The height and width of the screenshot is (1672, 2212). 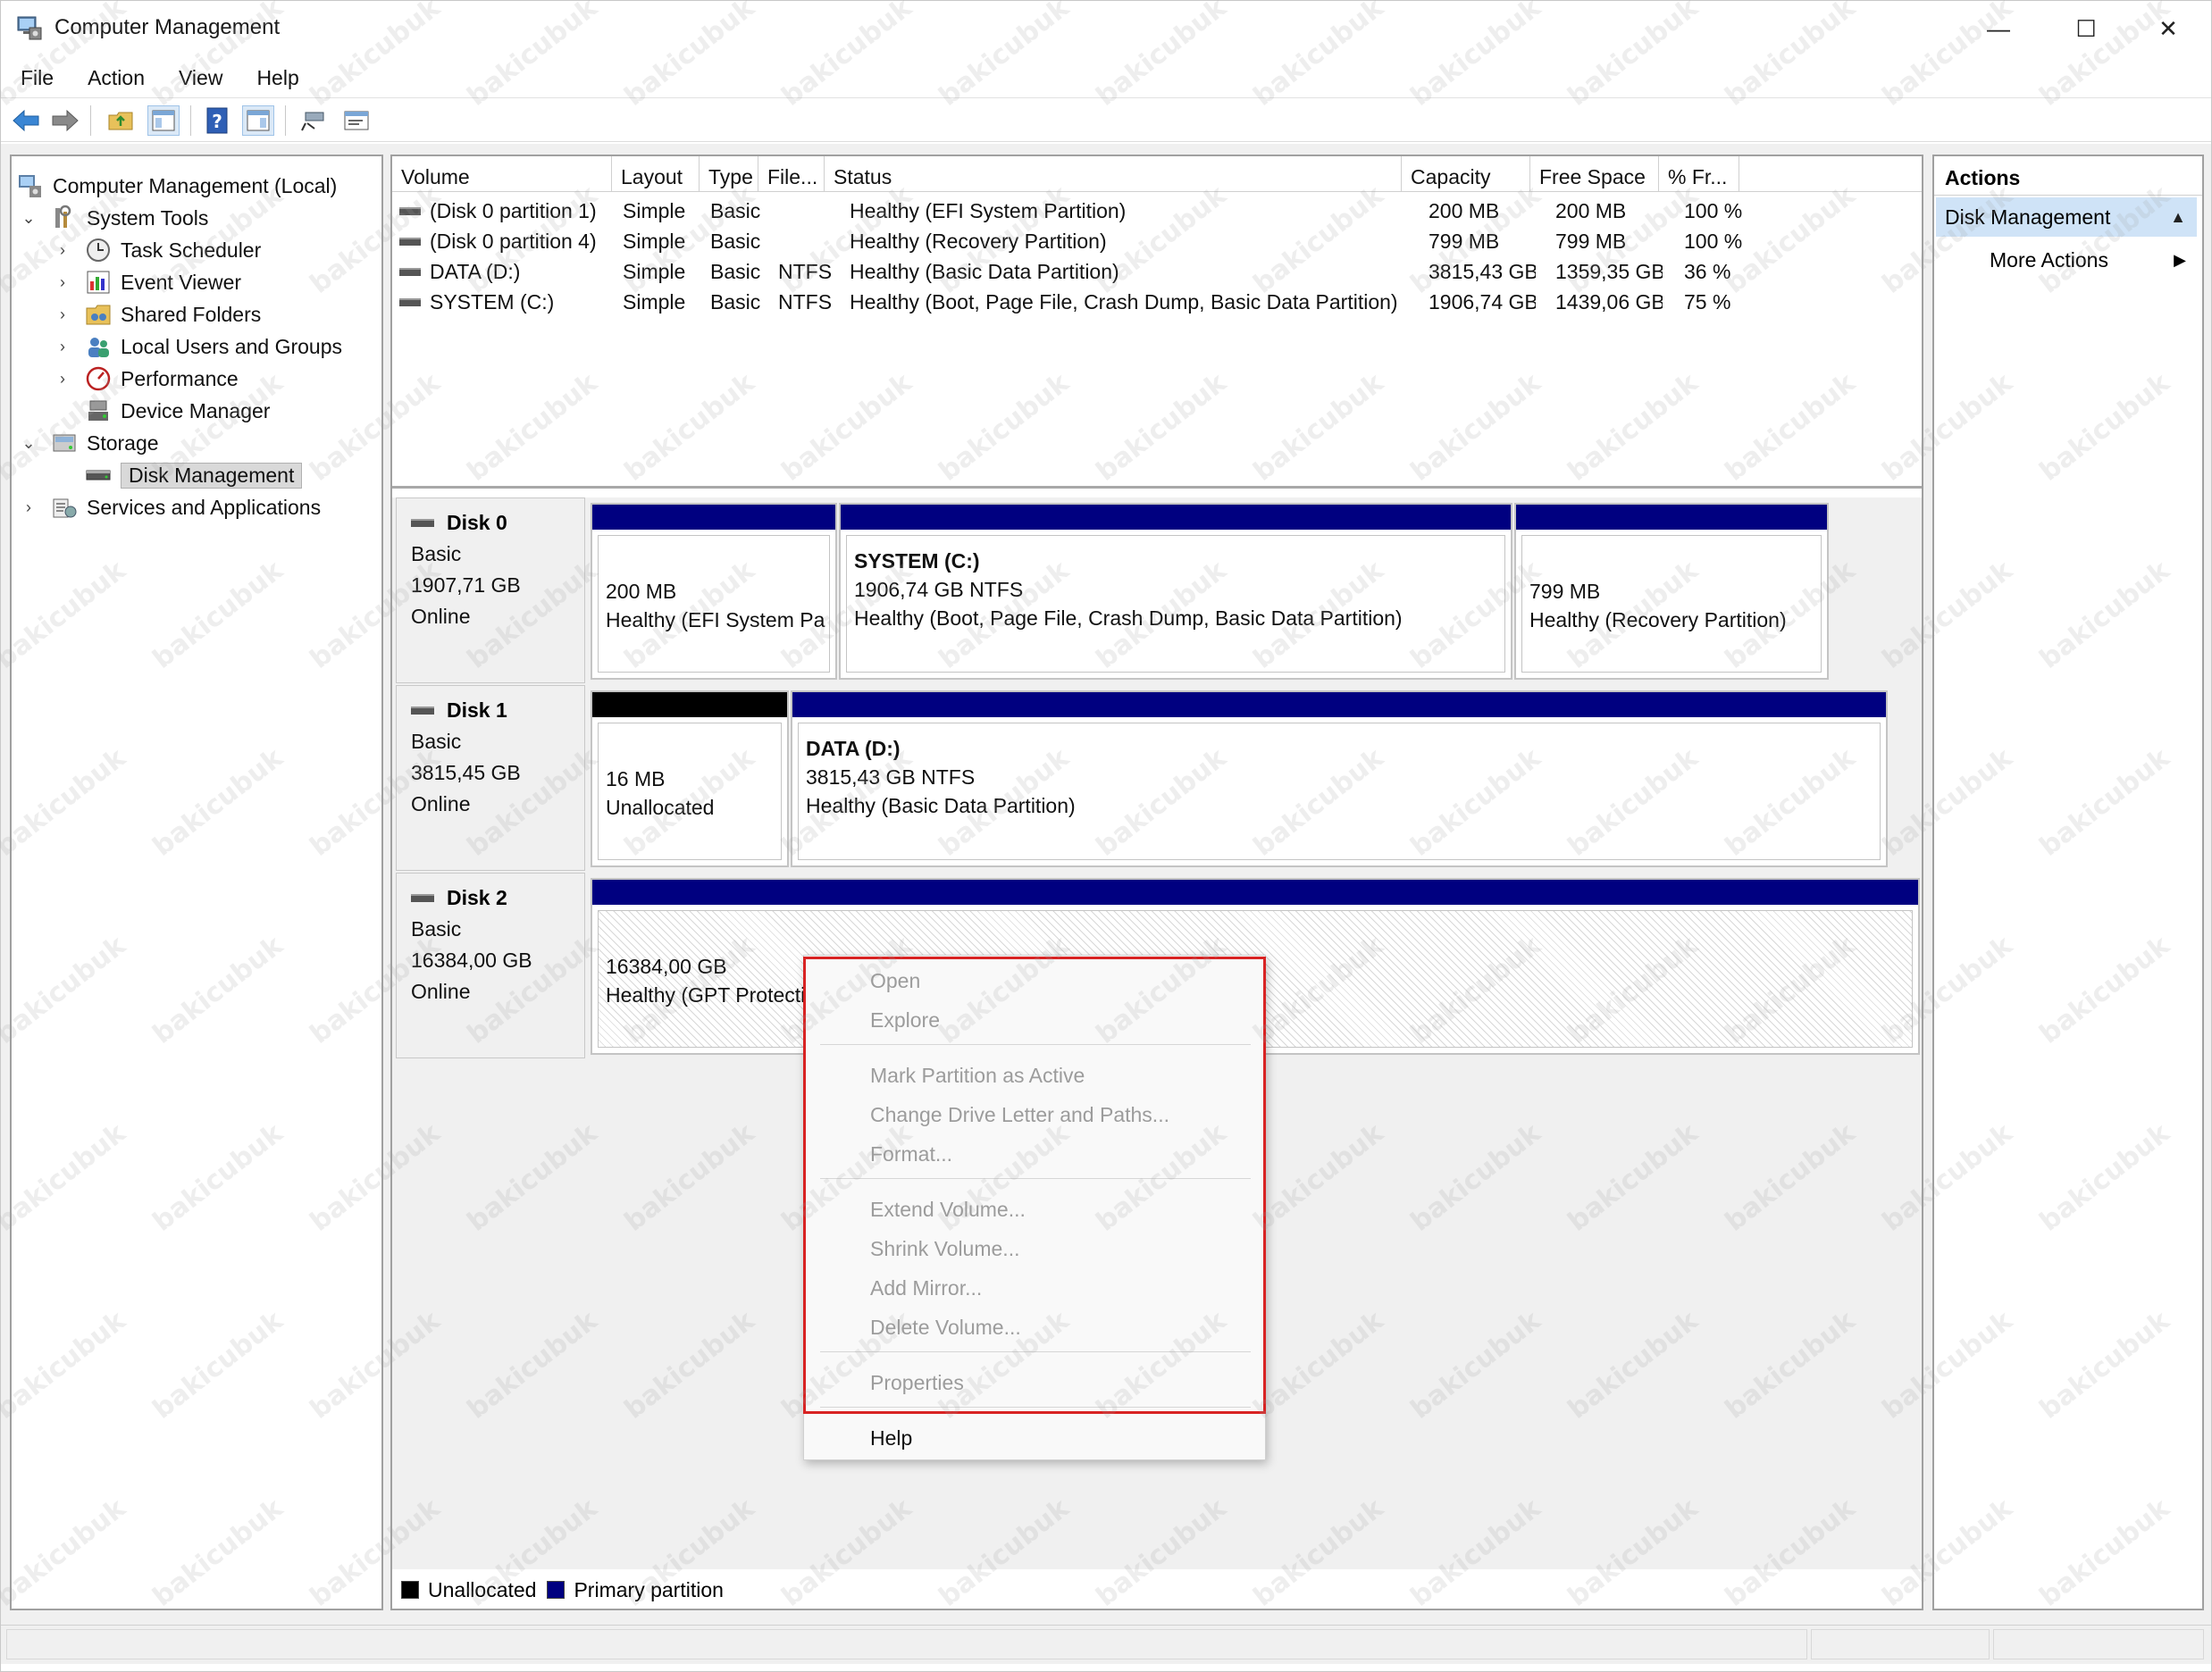 I want to click on system-tools-icon, so click(x=63, y=217).